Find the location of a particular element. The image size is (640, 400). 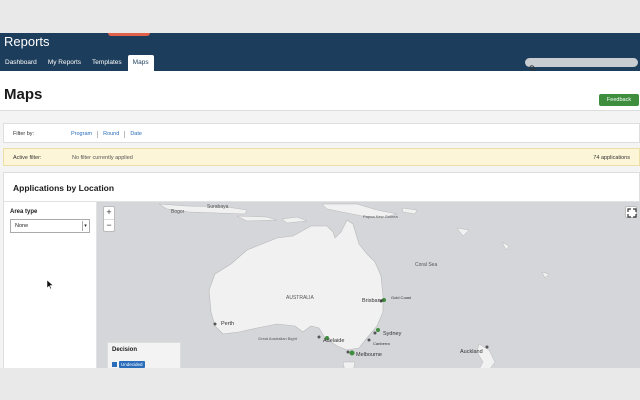

legend-checkbox-undecided is located at coordinates (114, 364).